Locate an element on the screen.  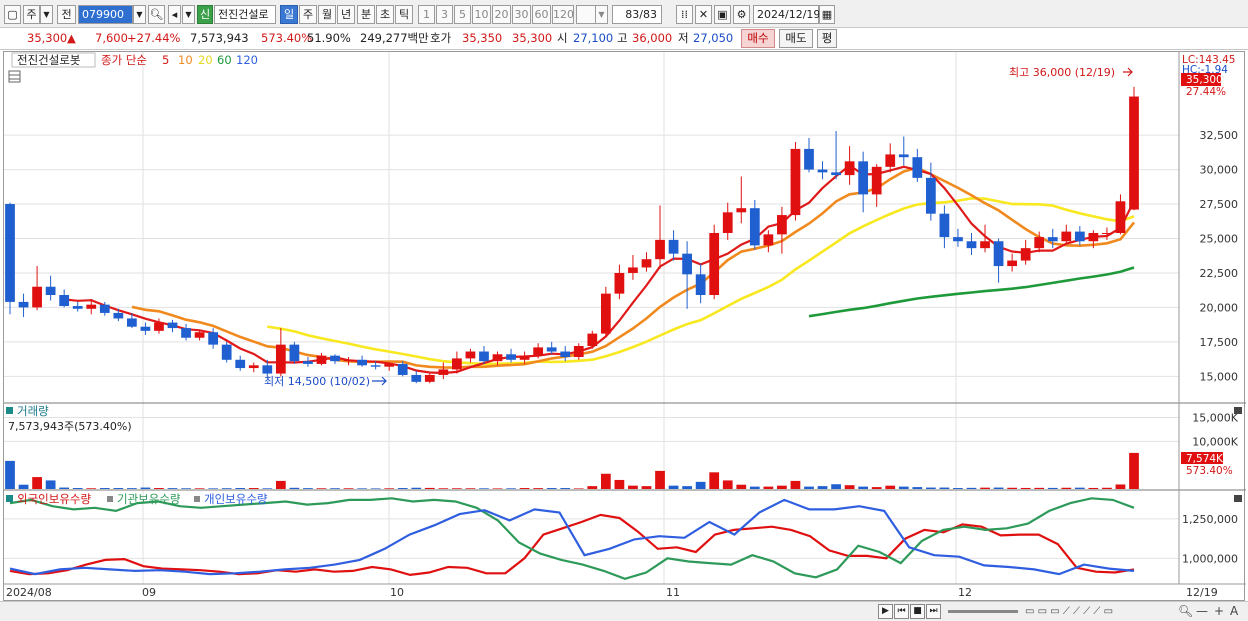
grid-icon: ⁞⁞ is located at coordinates (684, 14).